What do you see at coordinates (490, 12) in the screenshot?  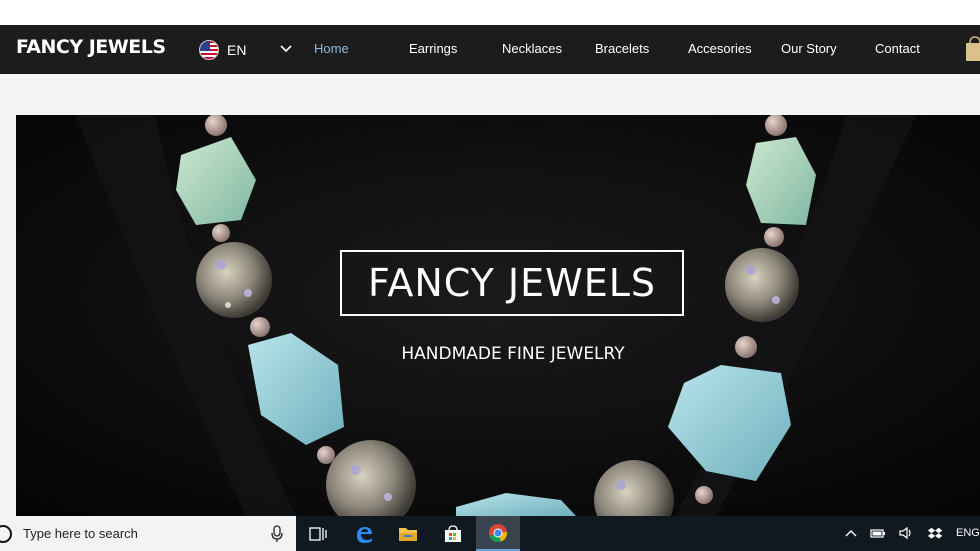 I see `browser-top-strip` at bounding box center [490, 12].